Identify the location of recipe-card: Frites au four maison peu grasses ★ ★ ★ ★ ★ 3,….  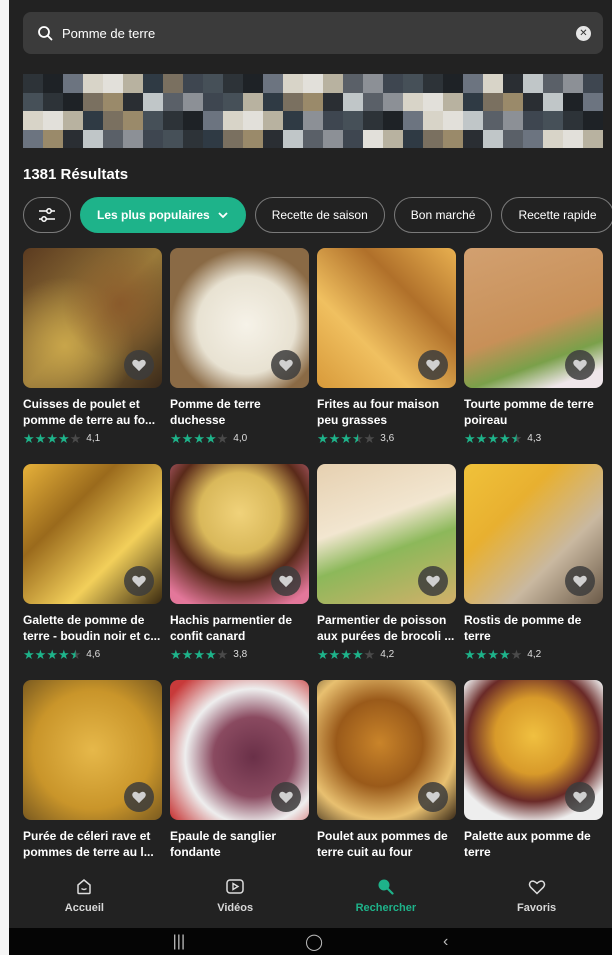
(386, 356).